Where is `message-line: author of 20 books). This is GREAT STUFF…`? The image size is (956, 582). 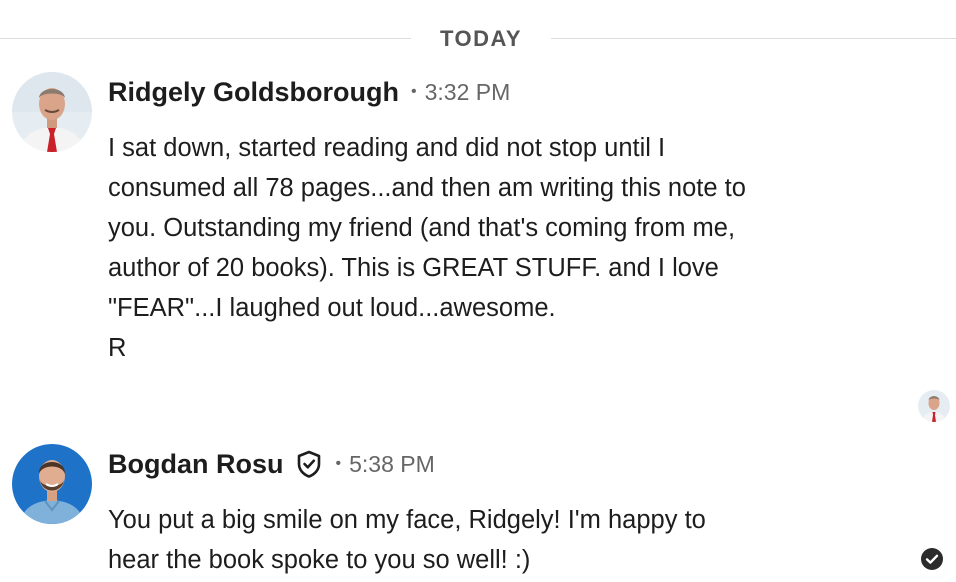
message-line: author of 20 books). This is GREAT STUFF… is located at coordinates (413, 268).